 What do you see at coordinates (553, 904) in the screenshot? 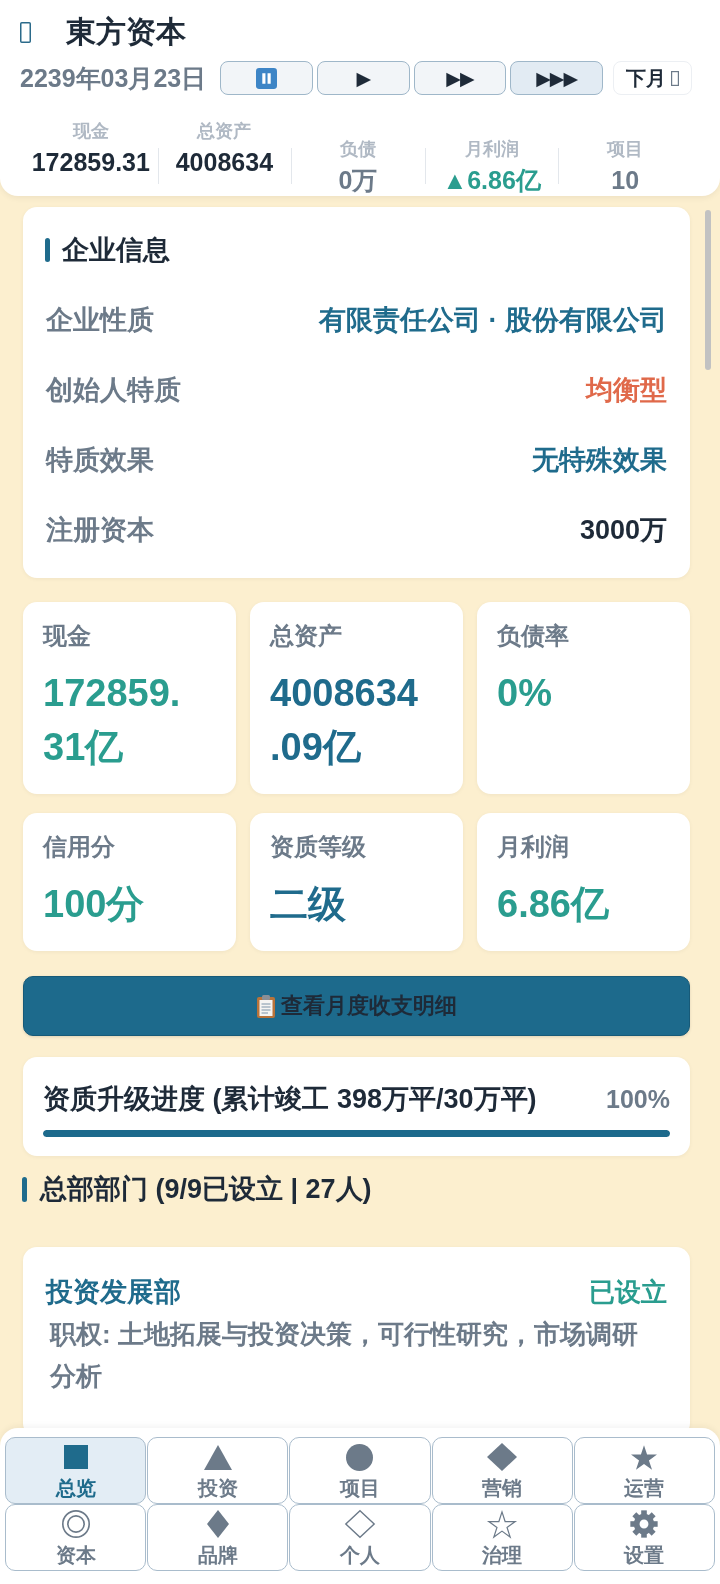
I see `metric-value: 6.86亿` at bounding box center [553, 904].